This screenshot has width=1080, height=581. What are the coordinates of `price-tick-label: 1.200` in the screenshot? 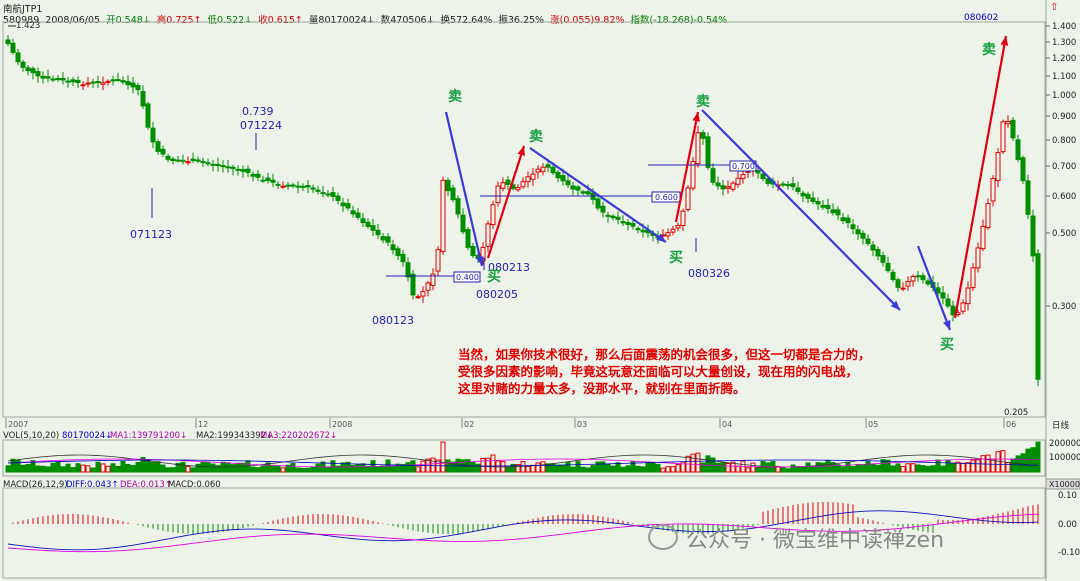 It's located at (1064, 59).